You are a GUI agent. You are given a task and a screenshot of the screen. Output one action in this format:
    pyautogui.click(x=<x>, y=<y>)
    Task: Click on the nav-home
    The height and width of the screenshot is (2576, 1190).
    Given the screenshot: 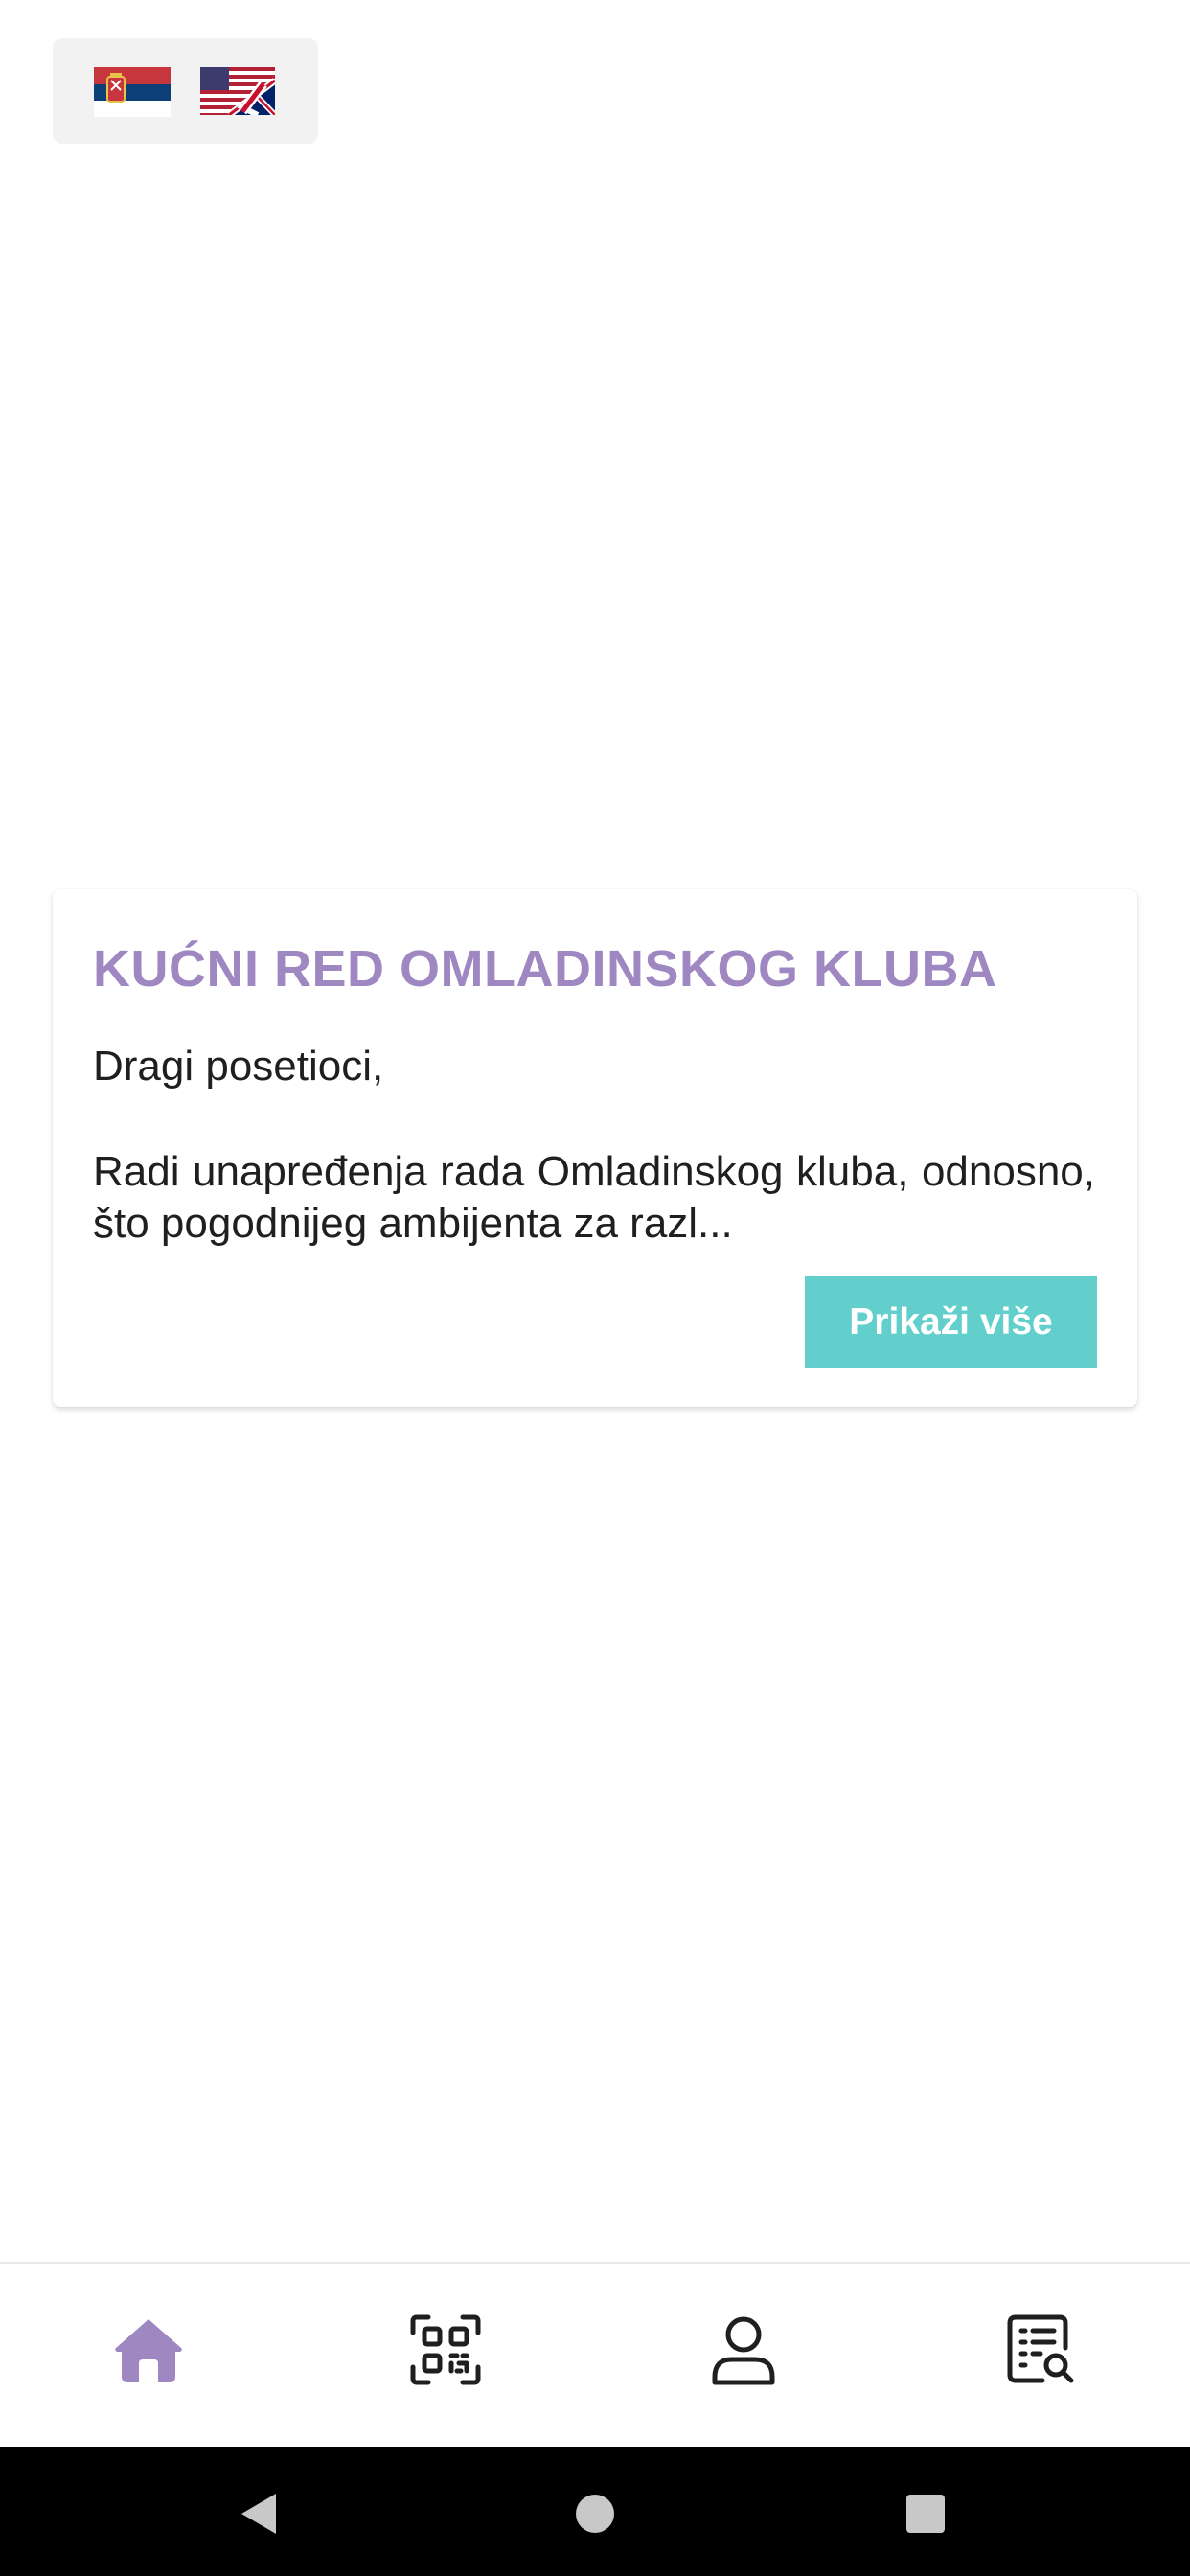 What is the action you would take?
    pyautogui.click(x=148, y=2350)
    